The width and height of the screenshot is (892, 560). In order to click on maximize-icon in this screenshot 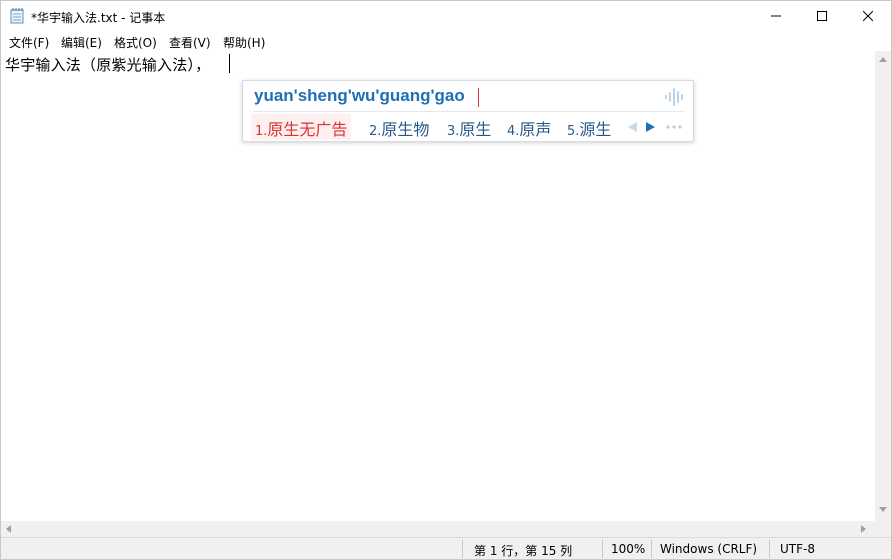, I will do `click(822, 16)`.